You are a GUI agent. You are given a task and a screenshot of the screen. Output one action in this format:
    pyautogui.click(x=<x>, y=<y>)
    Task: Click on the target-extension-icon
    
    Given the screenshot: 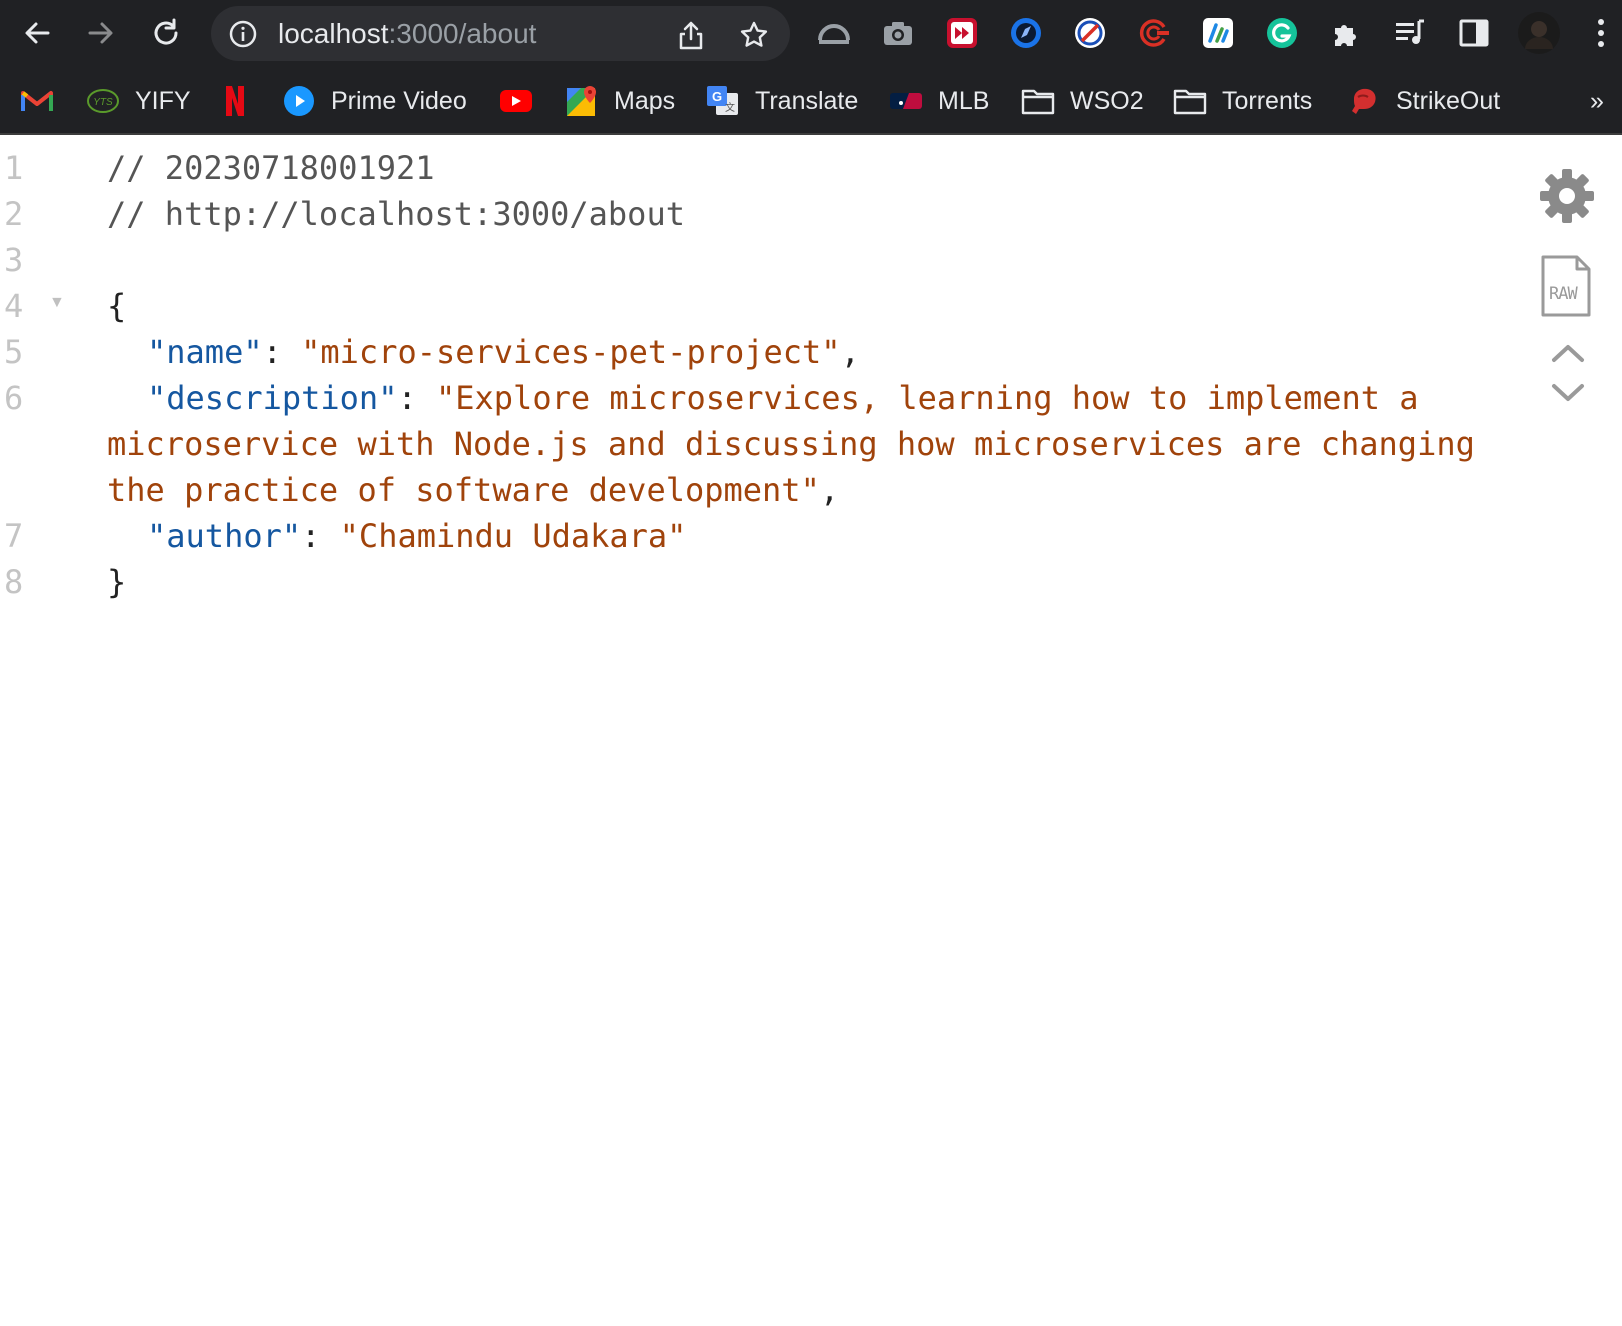 What is the action you would take?
    pyautogui.click(x=1154, y=33)
    